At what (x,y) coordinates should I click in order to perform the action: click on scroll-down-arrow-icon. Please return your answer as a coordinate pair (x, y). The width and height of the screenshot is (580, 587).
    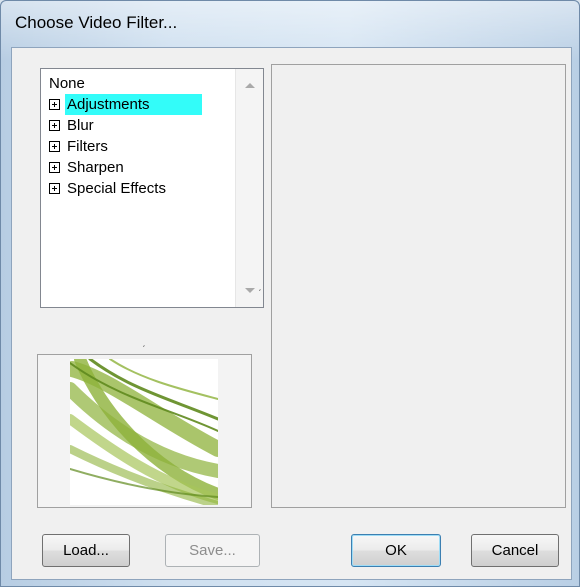
    Looking at the image, I should click on (250, 290).